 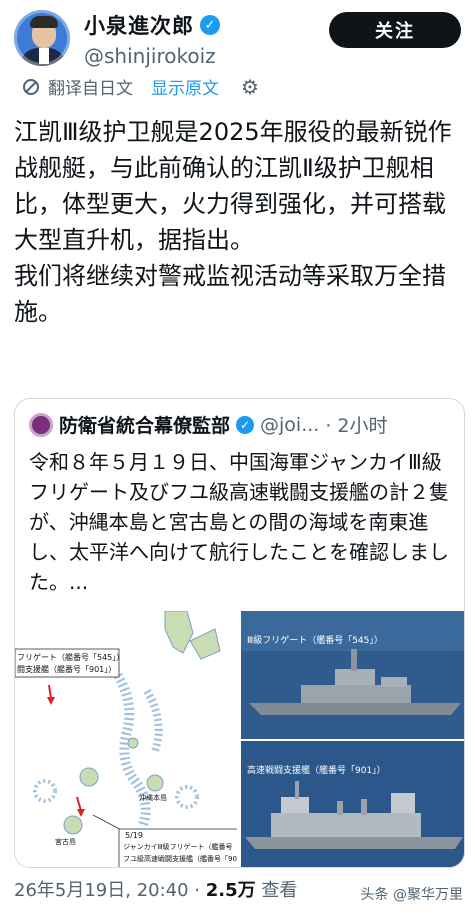 What do you see at coordinates (181, 859) in the screenshot?
I see `map-label-fuyu: フユ級高速戦闘支援艦（艦番号「901」）` at bounding box center [181, 859].